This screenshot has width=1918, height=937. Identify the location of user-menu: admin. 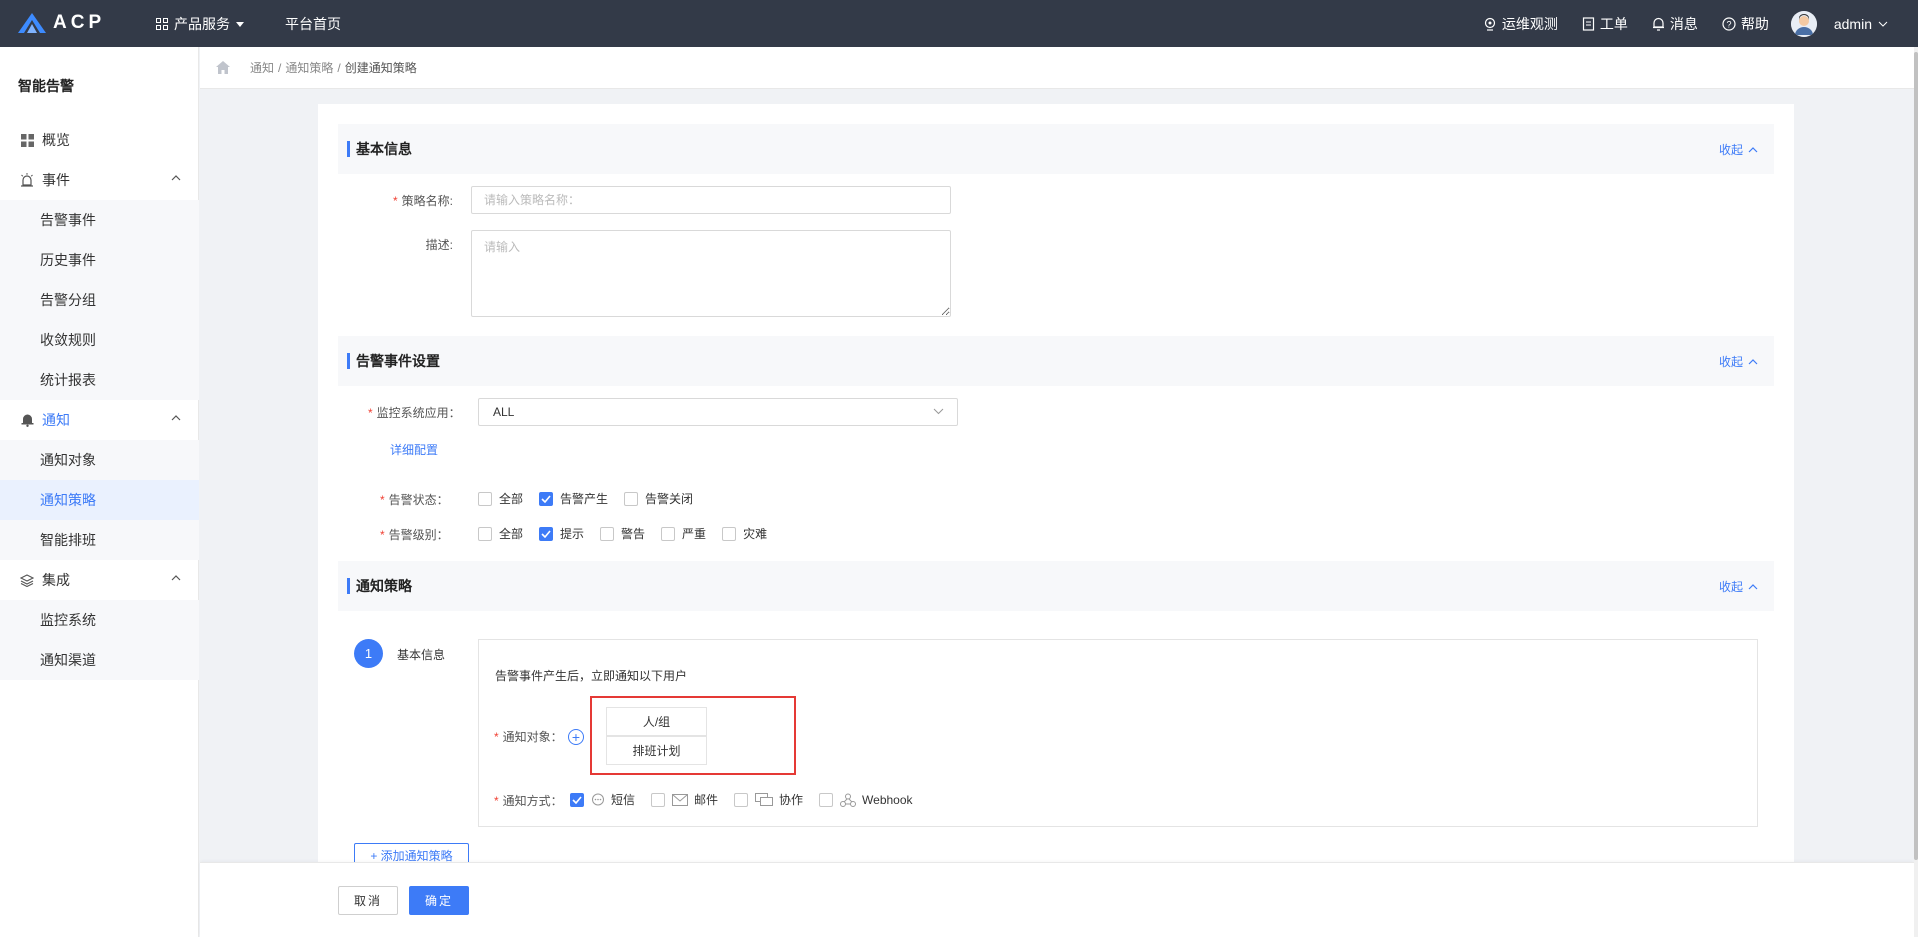
(1861, 24).